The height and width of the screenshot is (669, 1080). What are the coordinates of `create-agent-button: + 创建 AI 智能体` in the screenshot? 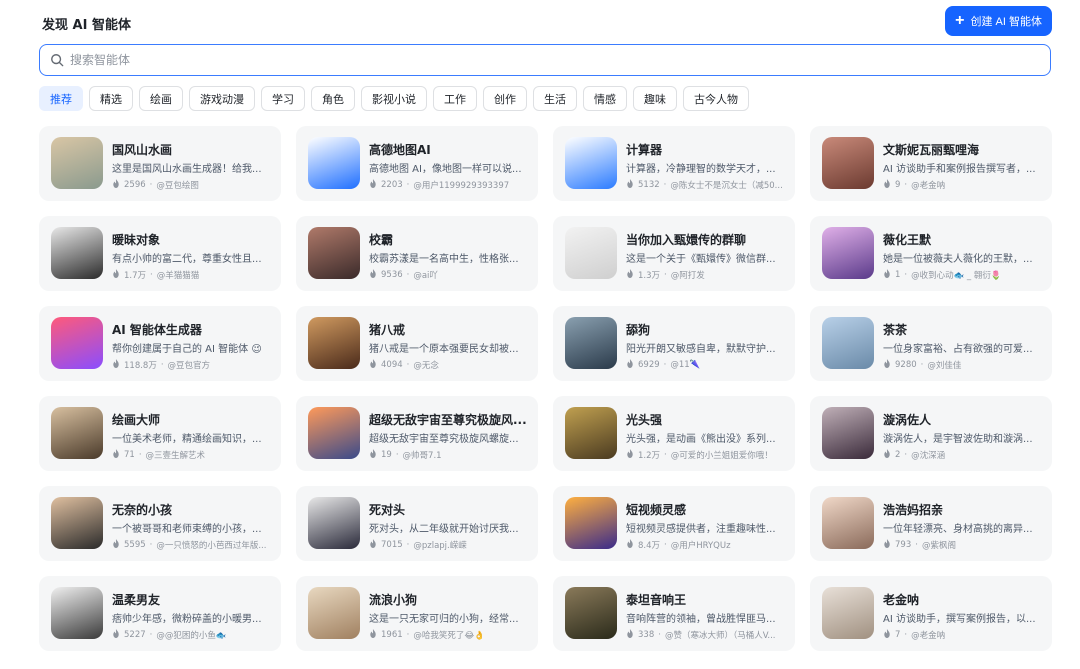 It's located at (998, 21).